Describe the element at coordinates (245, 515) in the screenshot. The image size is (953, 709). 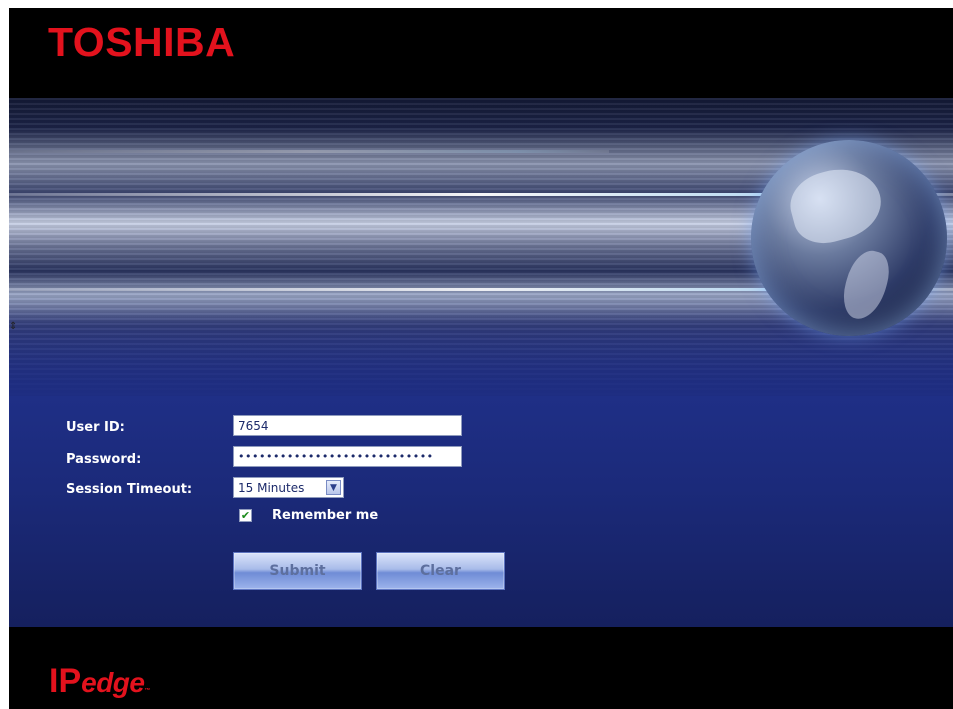
I see `remember-me-checkbox: ✔` at that location.